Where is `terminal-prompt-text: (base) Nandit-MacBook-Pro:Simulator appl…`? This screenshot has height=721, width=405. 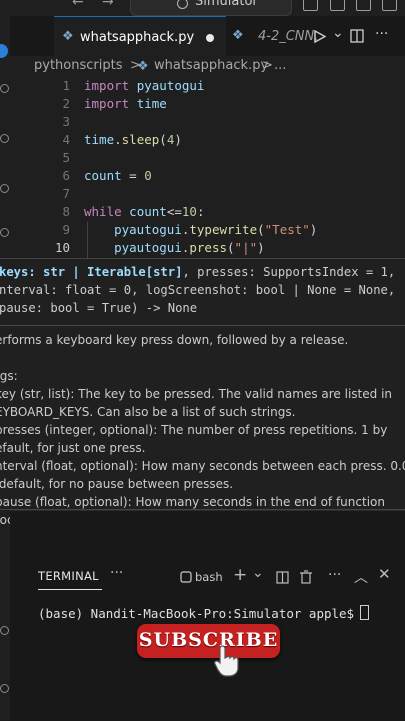
terminal-prompt-text: (base) Nandit-MacBook-Pro:Simulator appl… is located at coordinates (196, 613).